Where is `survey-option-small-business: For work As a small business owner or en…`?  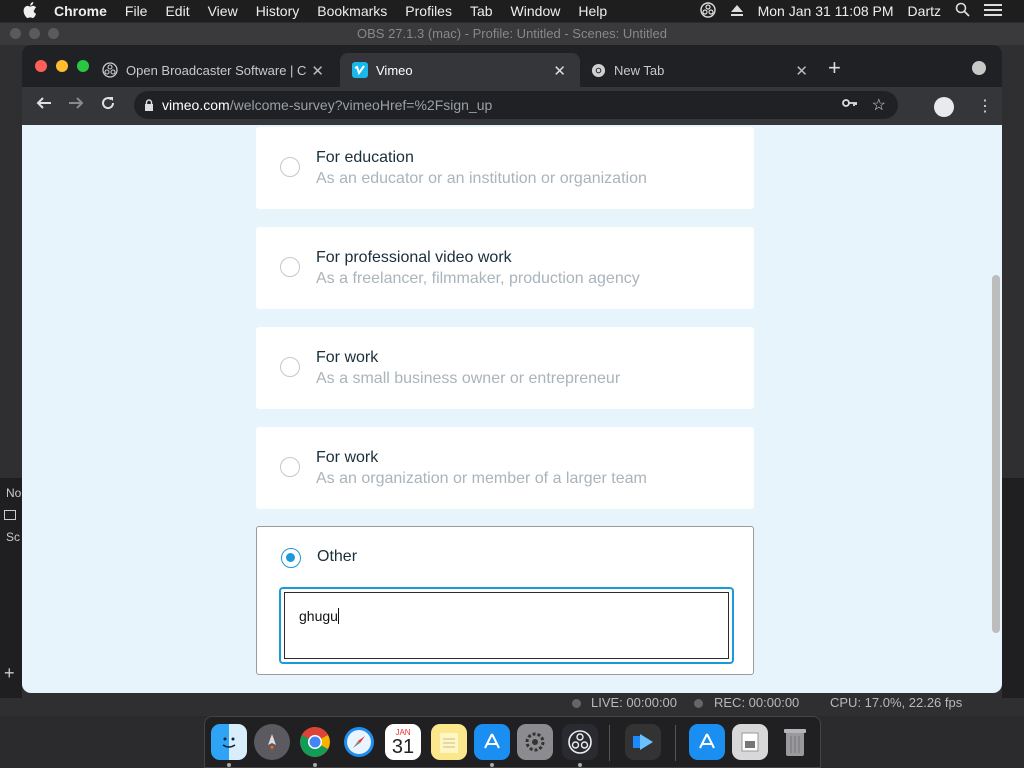 survey-option-small-business: For work As a small business owner or en… is located at coordinates (505, 368).